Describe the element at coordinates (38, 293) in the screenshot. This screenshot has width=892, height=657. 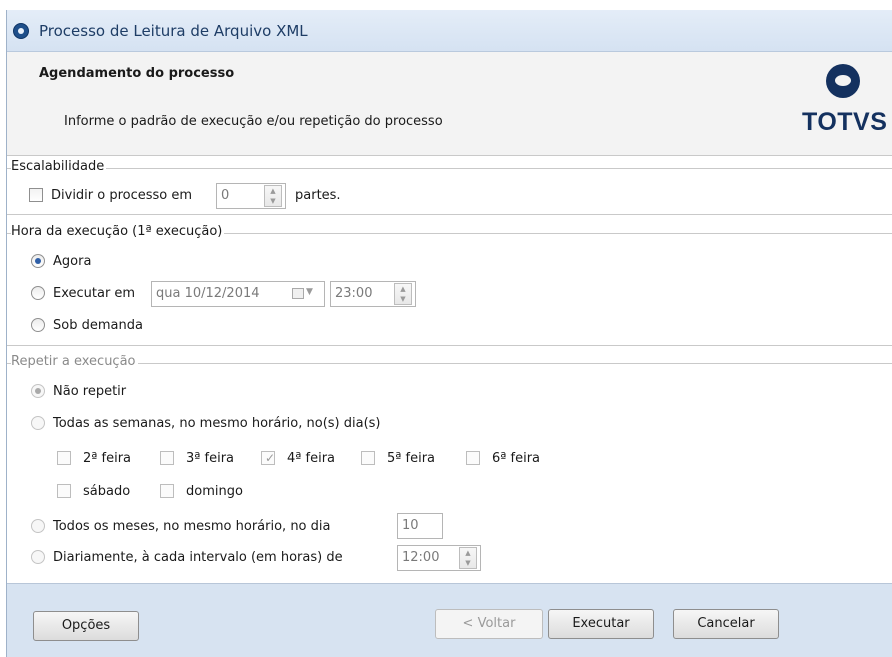
I see `run-at-radio` at that location.